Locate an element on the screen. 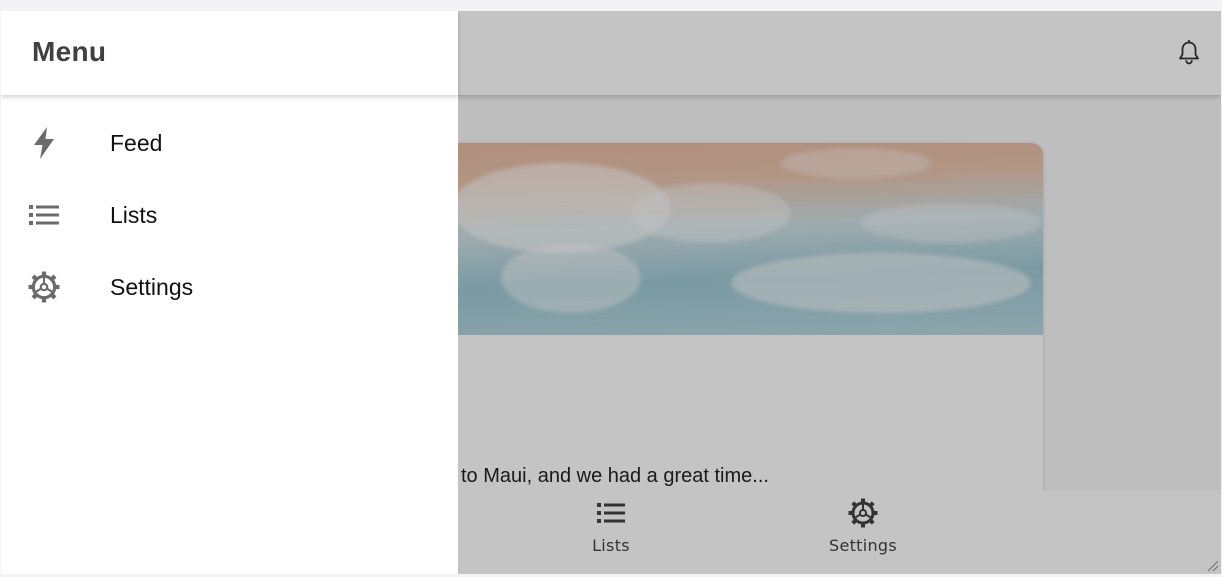 The height and width of the screenshot is (577, 1222). gear-icon is located at coordinates (44, 287).